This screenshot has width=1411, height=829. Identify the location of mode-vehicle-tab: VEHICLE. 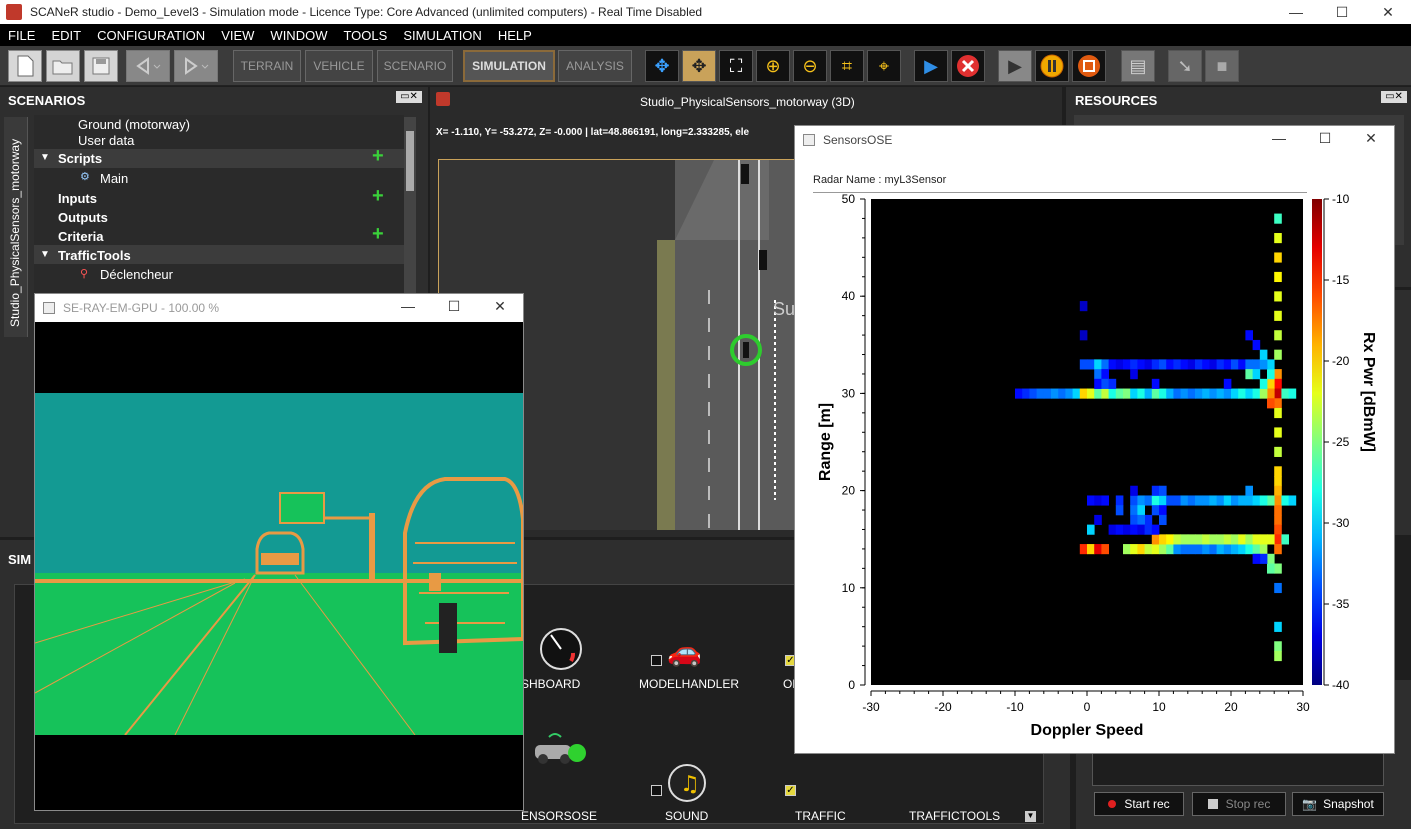
(339, 66).